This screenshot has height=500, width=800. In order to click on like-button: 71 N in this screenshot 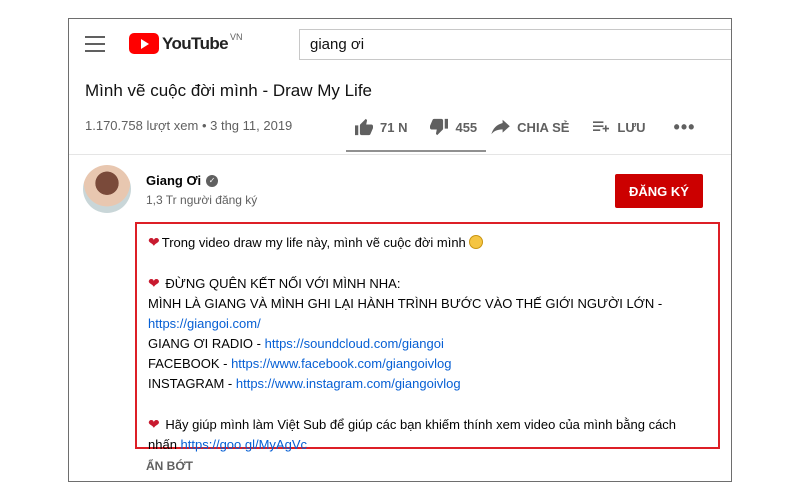, I will do `click(380, 127)`.